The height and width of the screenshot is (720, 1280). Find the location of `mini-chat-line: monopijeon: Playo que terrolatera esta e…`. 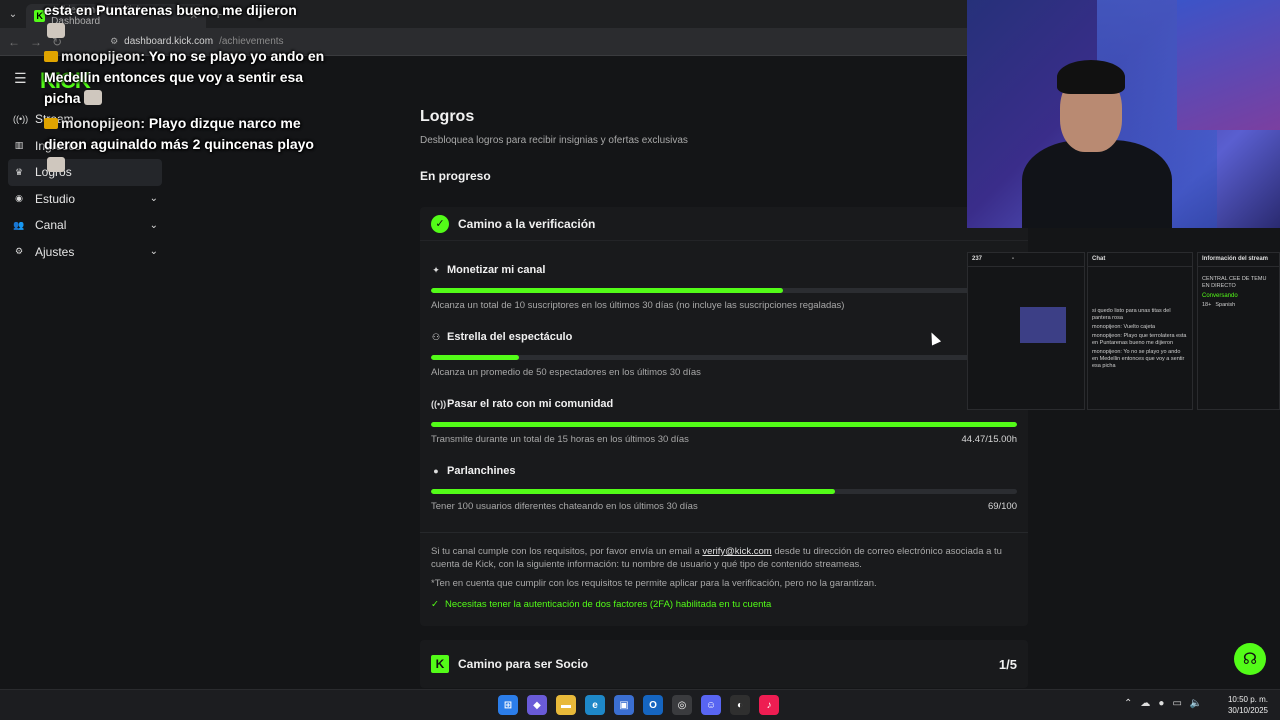

mini-chat-line: monopijeon: Playo que terrolatera esta e… is located at coordinates (1139, 339).